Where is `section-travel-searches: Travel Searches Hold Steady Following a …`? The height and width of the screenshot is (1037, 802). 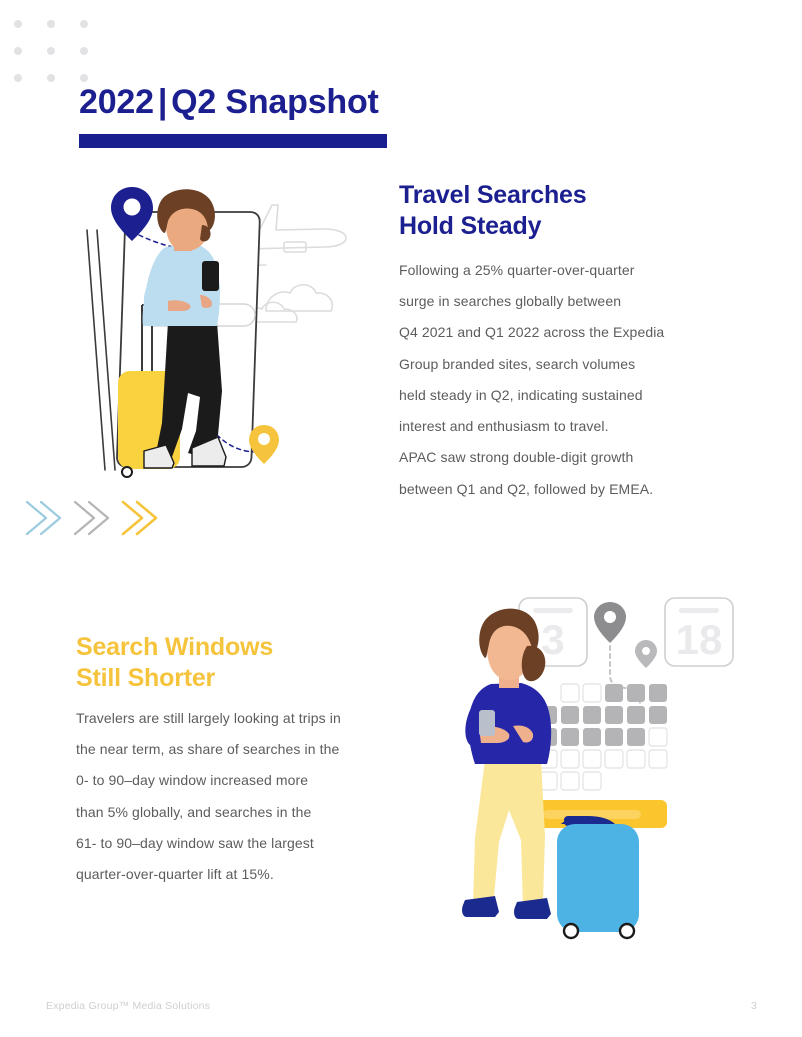 section-travel-searches: Travel Searches Hold Steady Following a … is located at coordinates (564, 342).